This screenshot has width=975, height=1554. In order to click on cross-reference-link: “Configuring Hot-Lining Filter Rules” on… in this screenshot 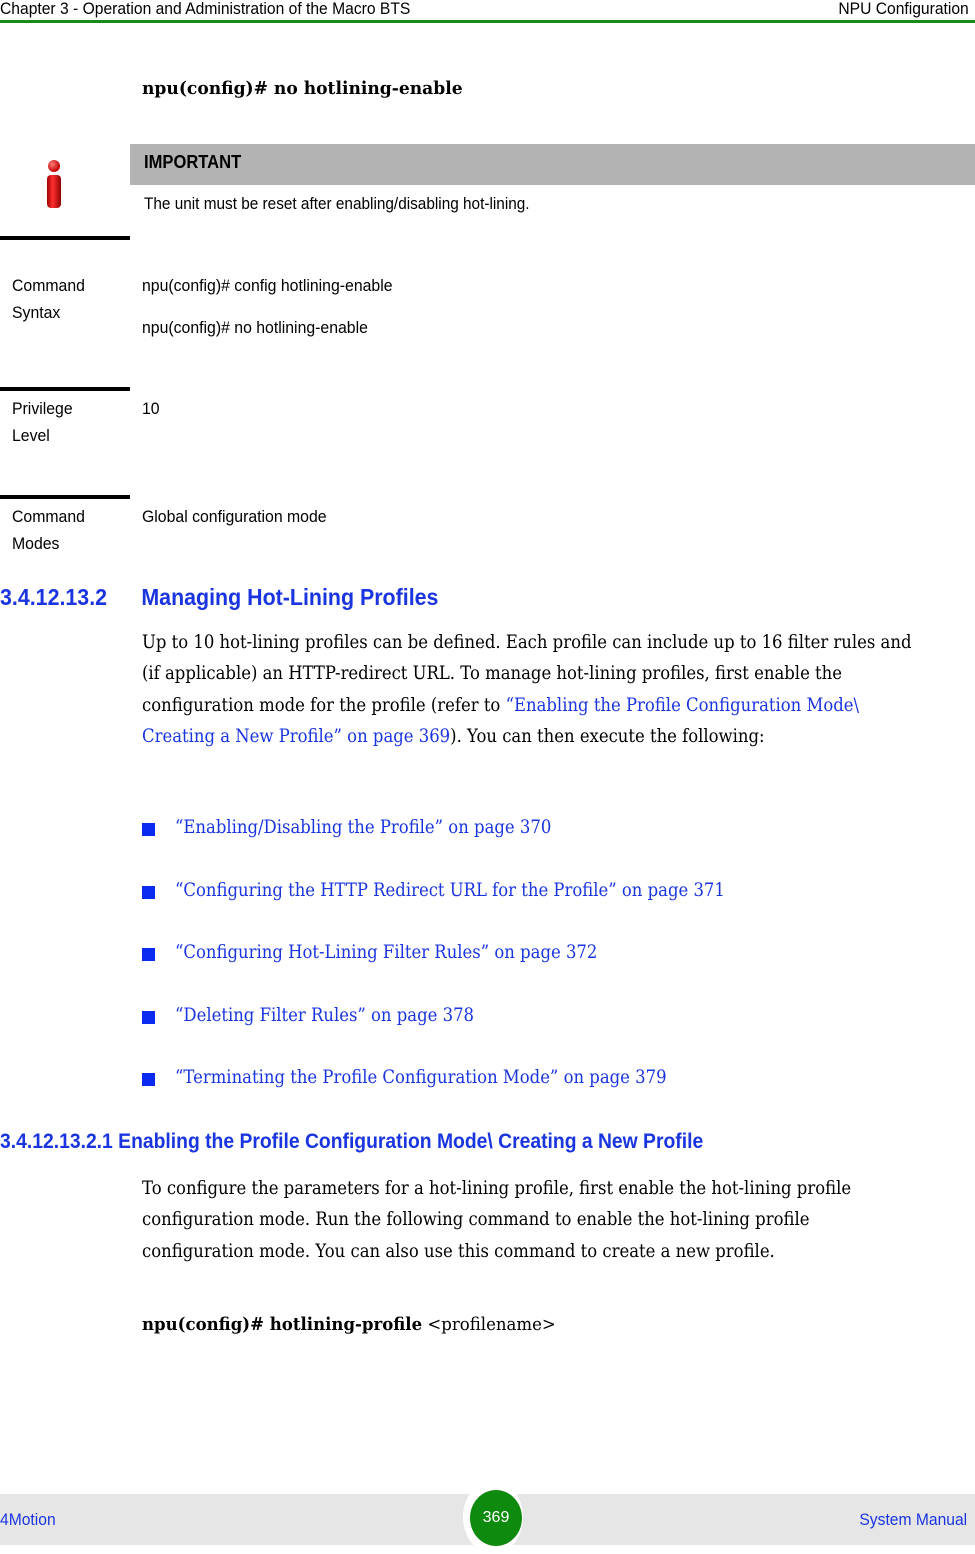, I will do `click(386, 952)`.